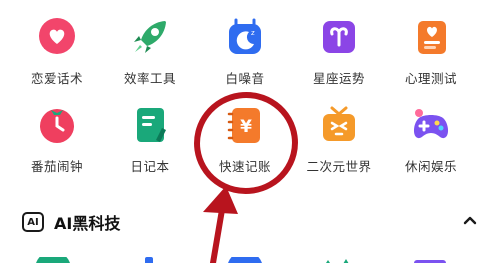 The height and width of the screenshot is (263, 498). I want to click on app-white-noise: z 白噪音, so click(245, 51).